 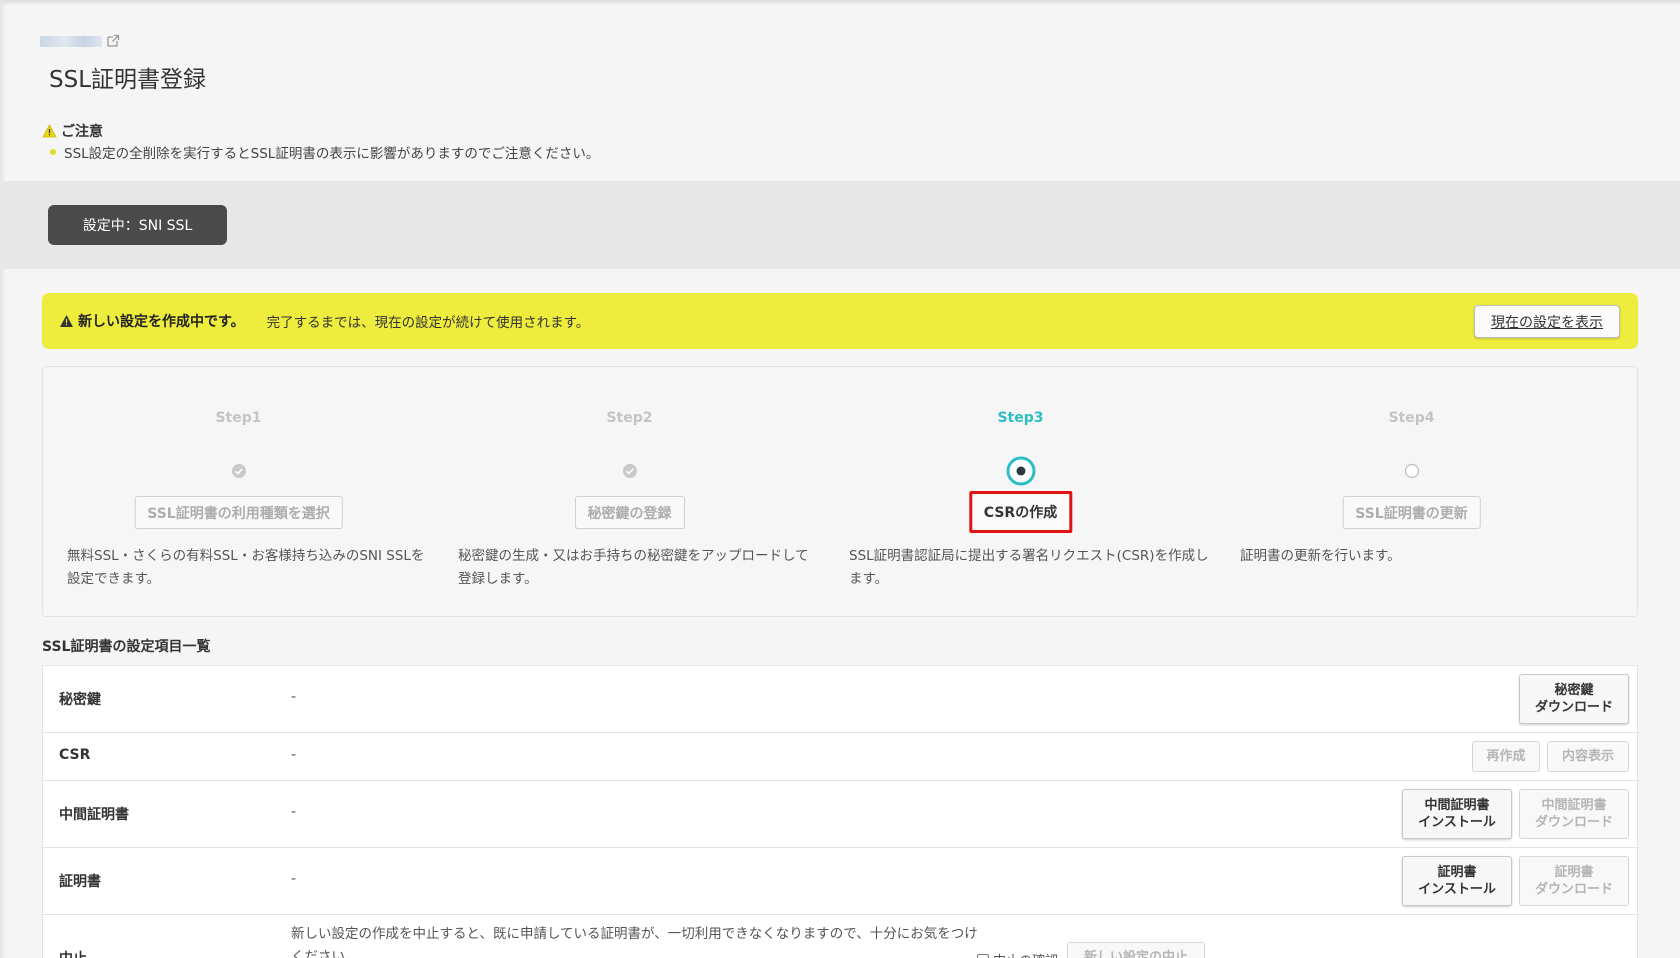 I want to click on domain-name-redacted, so click(x=71, y=41).